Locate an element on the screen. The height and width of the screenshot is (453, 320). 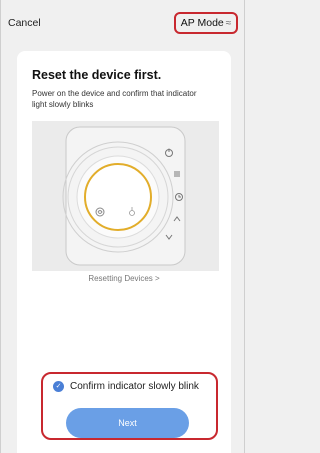
confirm-checkbox-row: ✓ Confirm indicator slowly blink is located at coordinates (126, 386).